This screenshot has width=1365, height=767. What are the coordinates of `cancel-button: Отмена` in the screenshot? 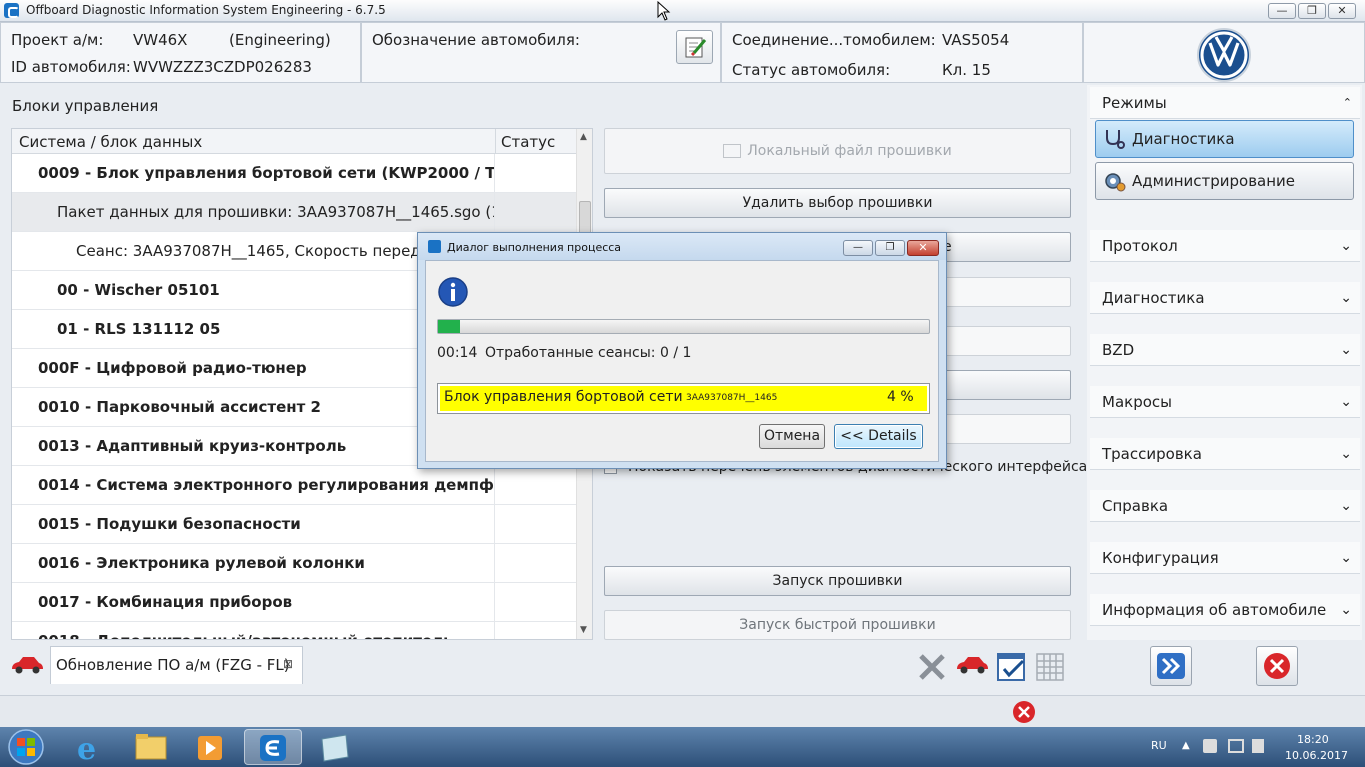 It's located at (792, 436).